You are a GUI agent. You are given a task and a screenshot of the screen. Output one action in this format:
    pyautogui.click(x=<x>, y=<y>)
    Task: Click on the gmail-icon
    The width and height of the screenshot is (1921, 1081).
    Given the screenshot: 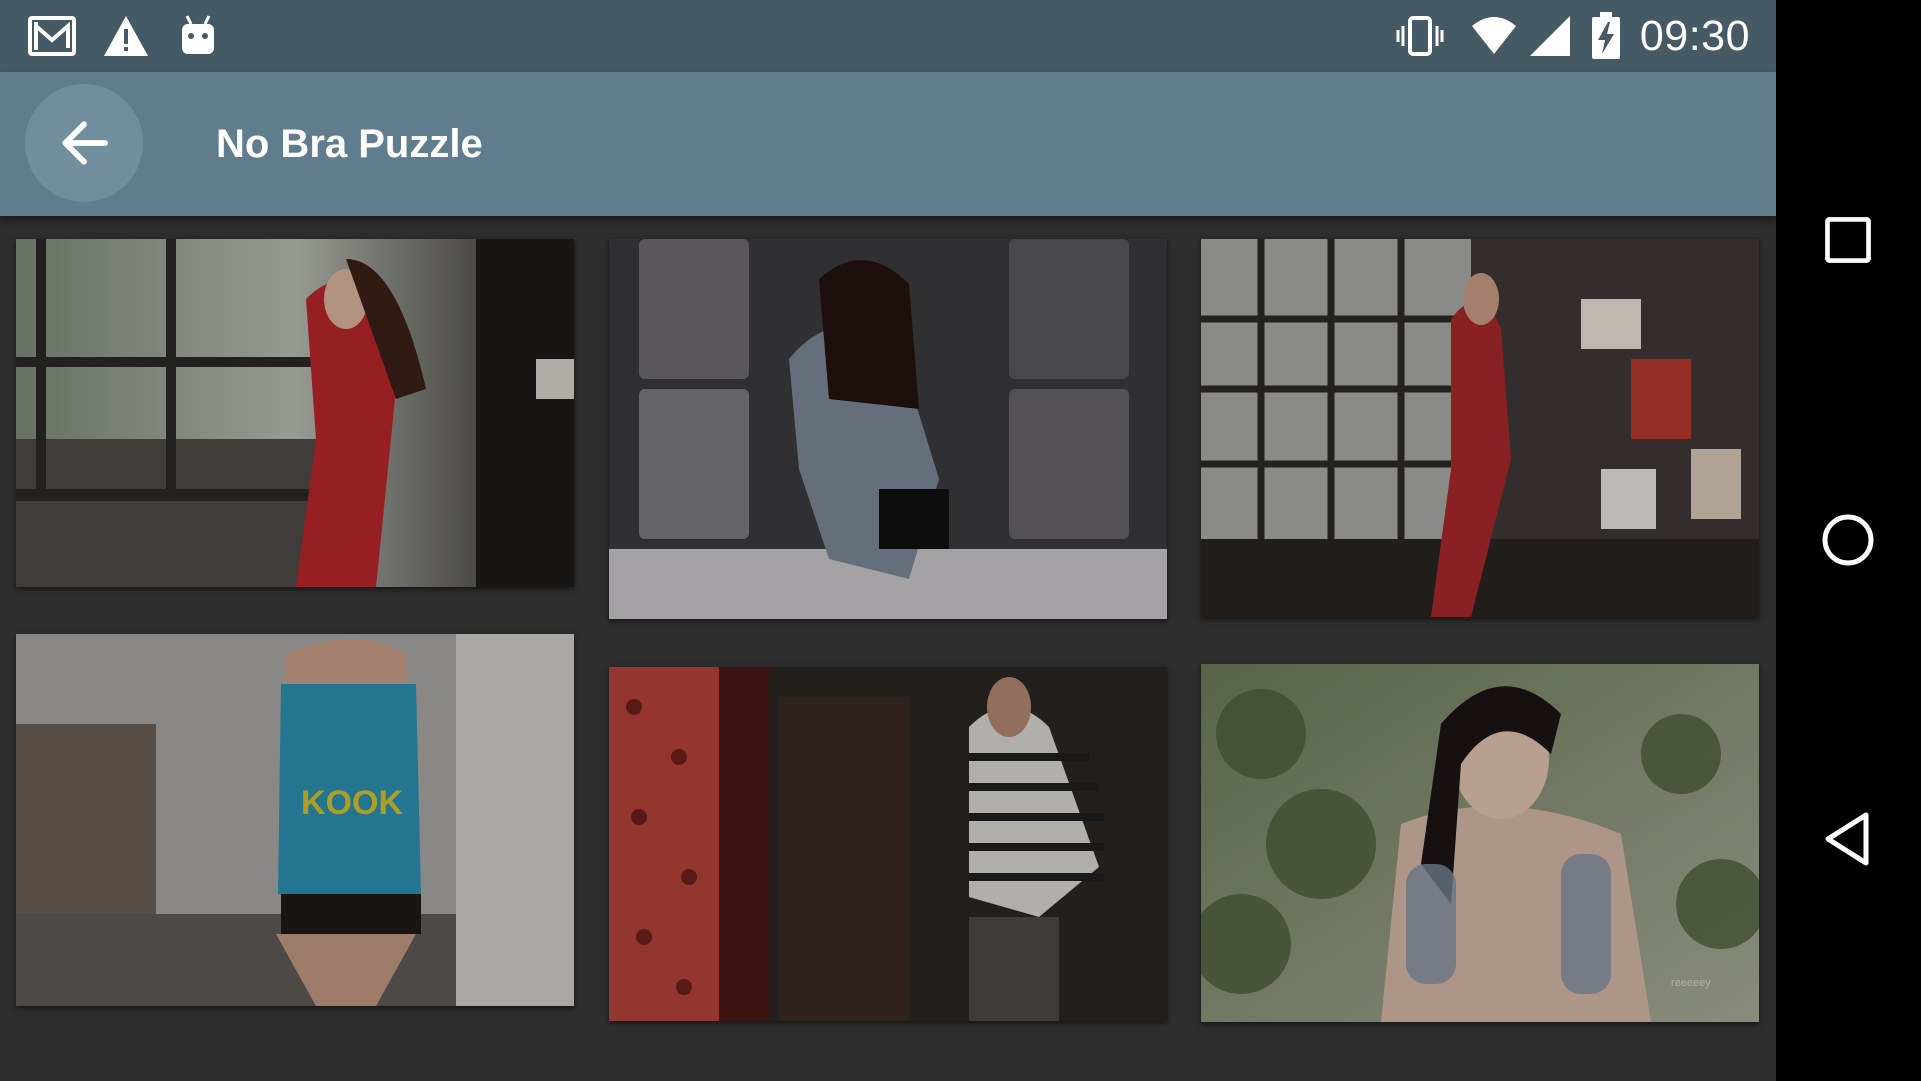 What is the action you would take?
    pyautogui.click(x=52, y=36)
    